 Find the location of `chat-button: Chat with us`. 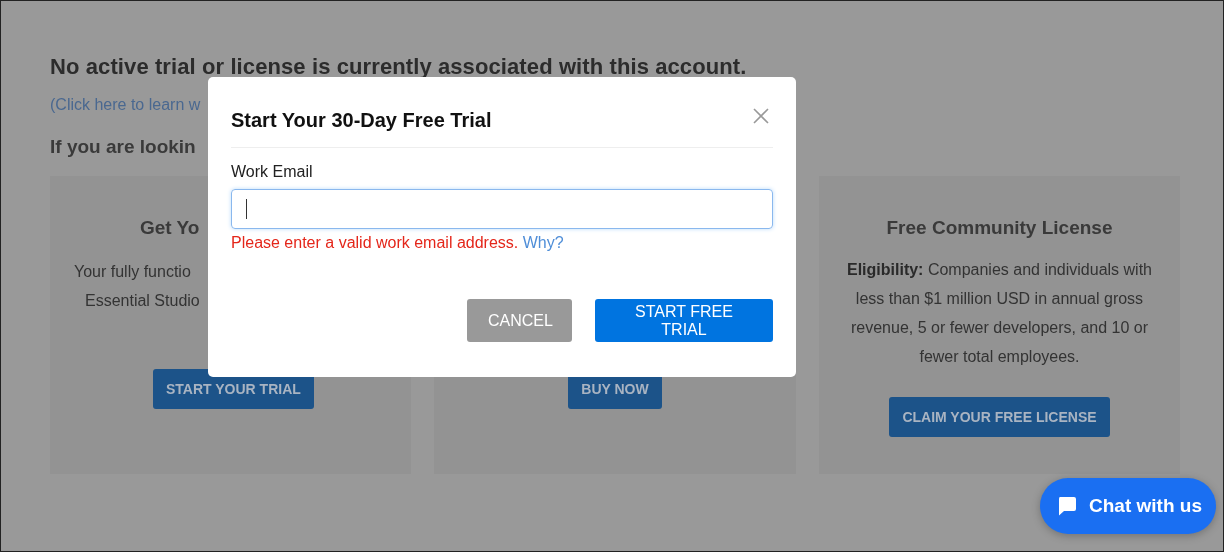

chat-button: Chat with us is located at coordinates (1128, 506).